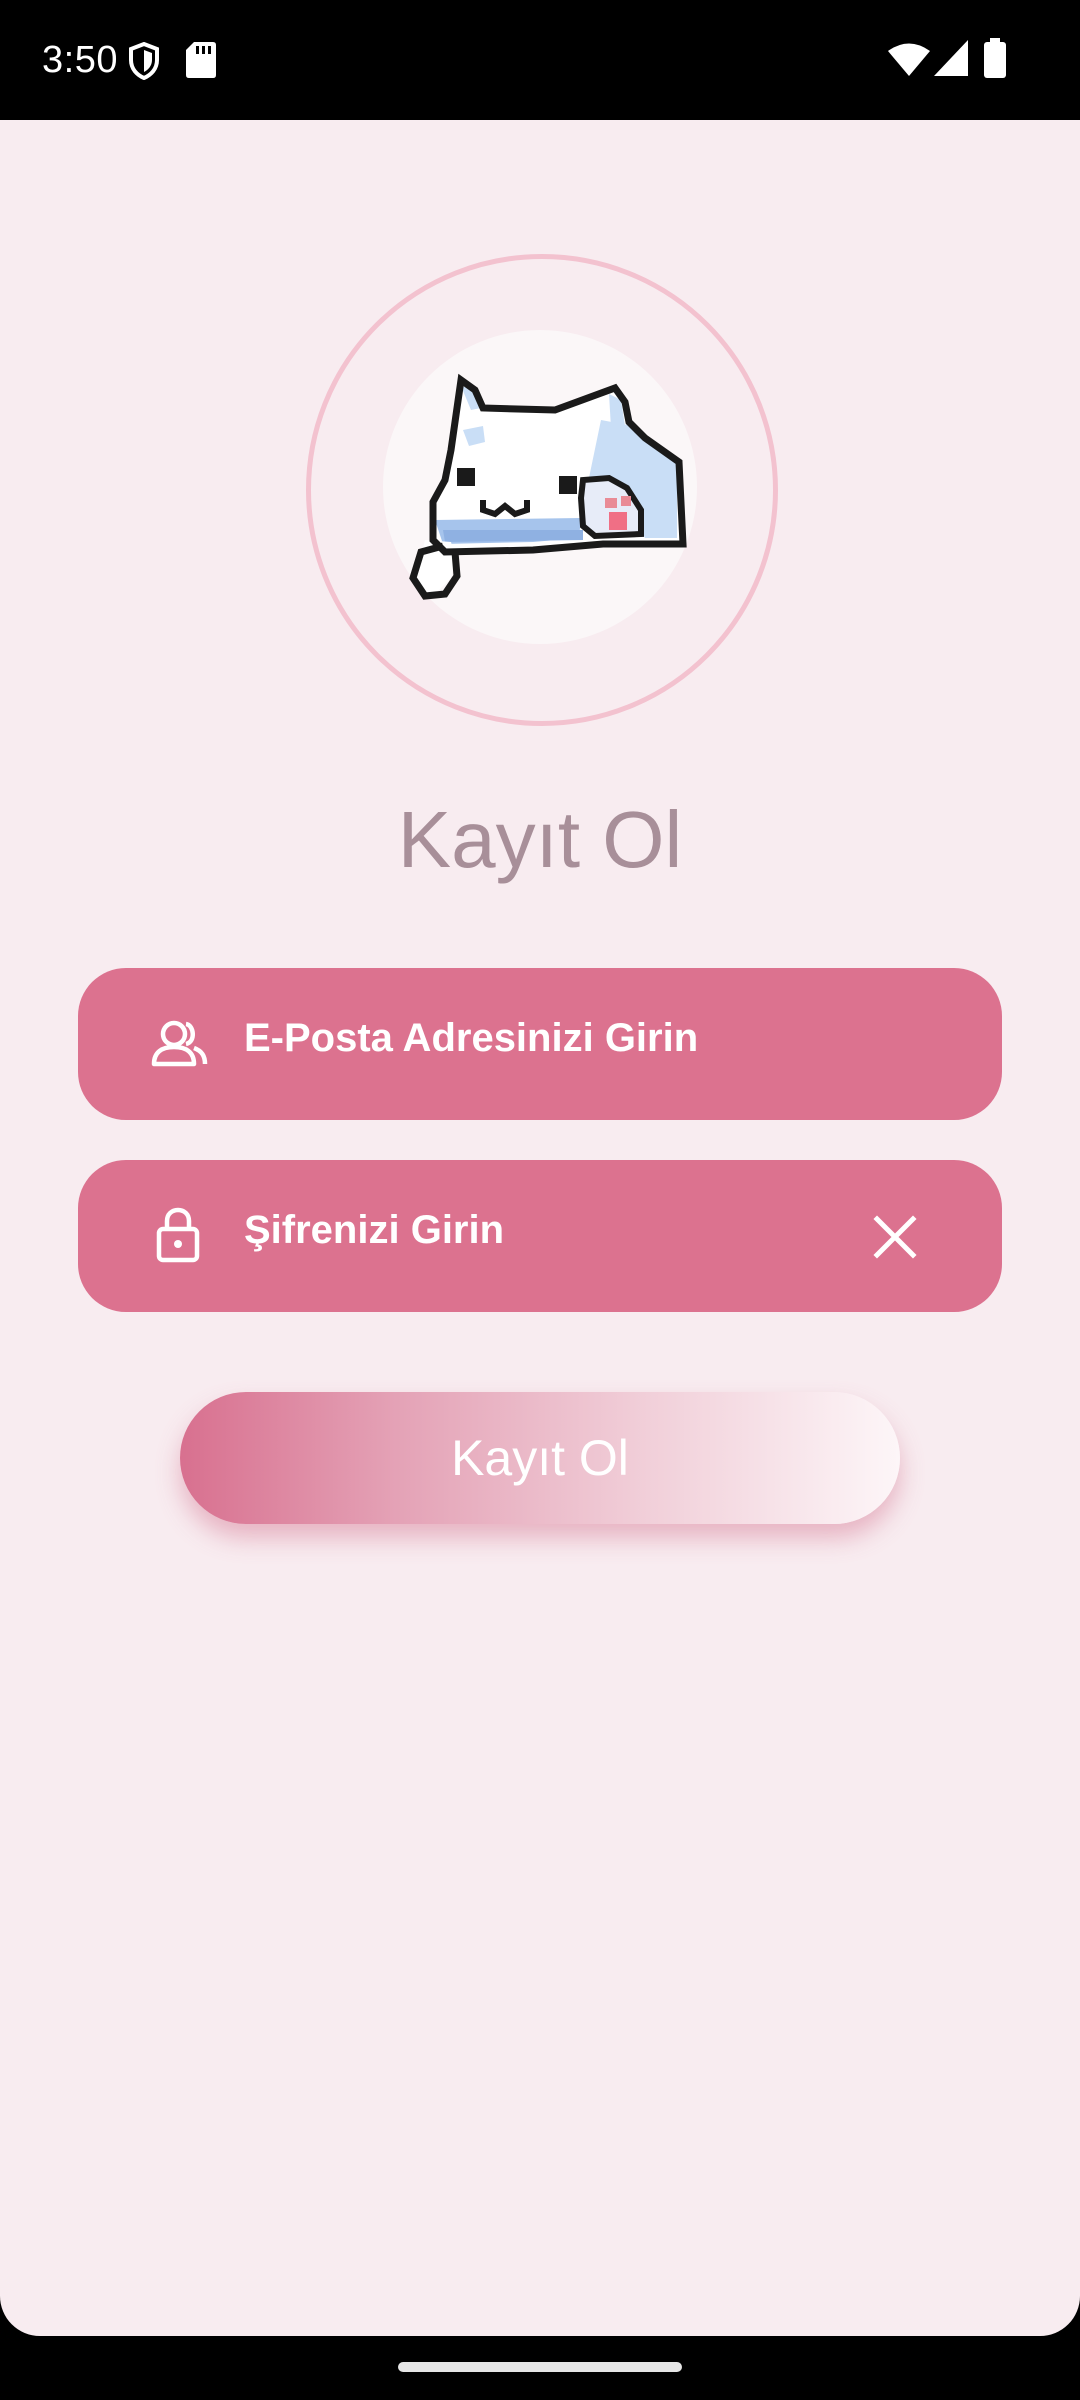  What do you see at coordinates (179, 1043) in the screenshot?
I see `users-icon` at bounding box center [179, 1043].